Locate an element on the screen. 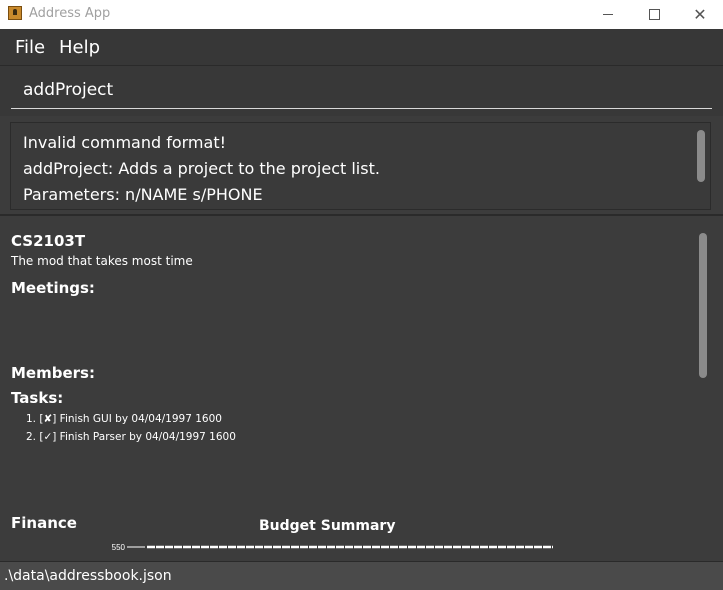 The image size is (723, 590). project-description: The mod that takes most time is located at coordinates (102, 261).